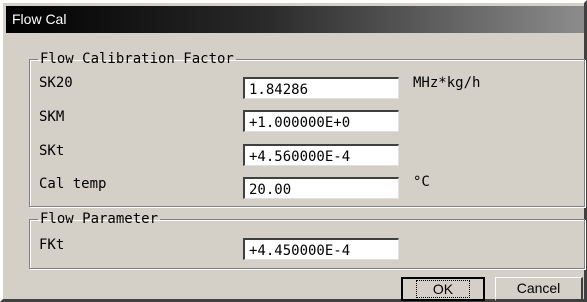  Describe the element at coordinates (321, 88) in the screenshot. I see `sk20-field: 1.84286` at that location.